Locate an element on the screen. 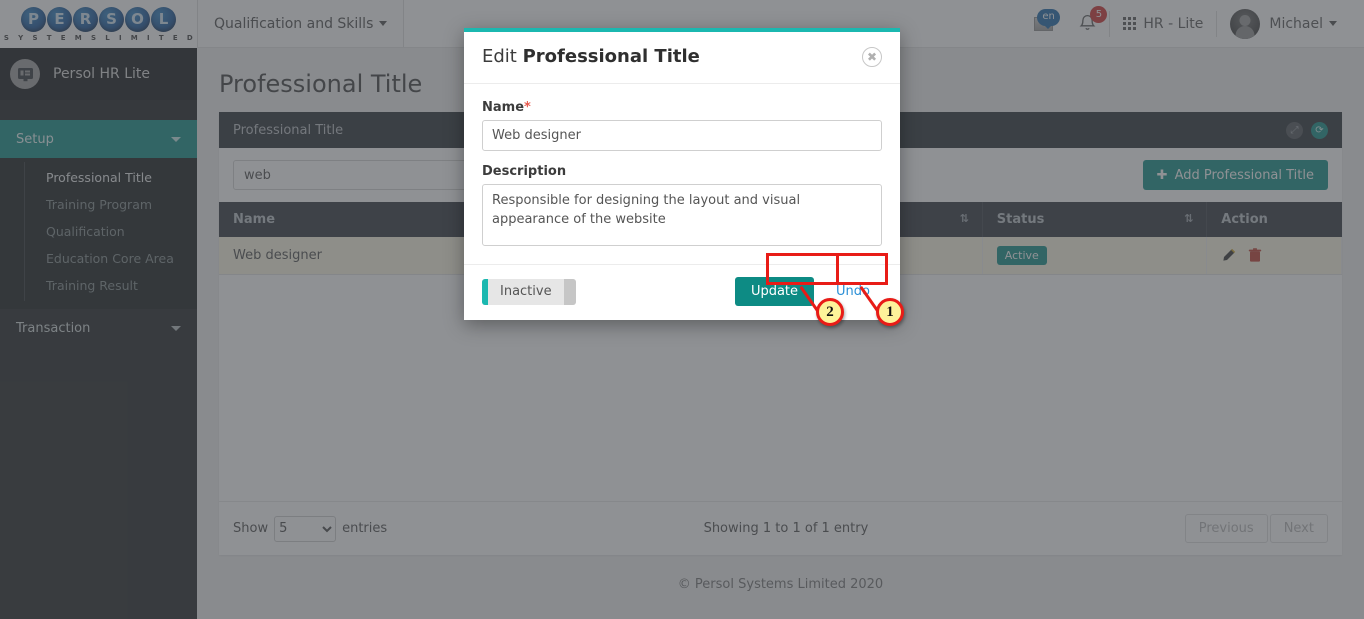  modal-title-prefix: Edit is located at coordinates (499, 56).